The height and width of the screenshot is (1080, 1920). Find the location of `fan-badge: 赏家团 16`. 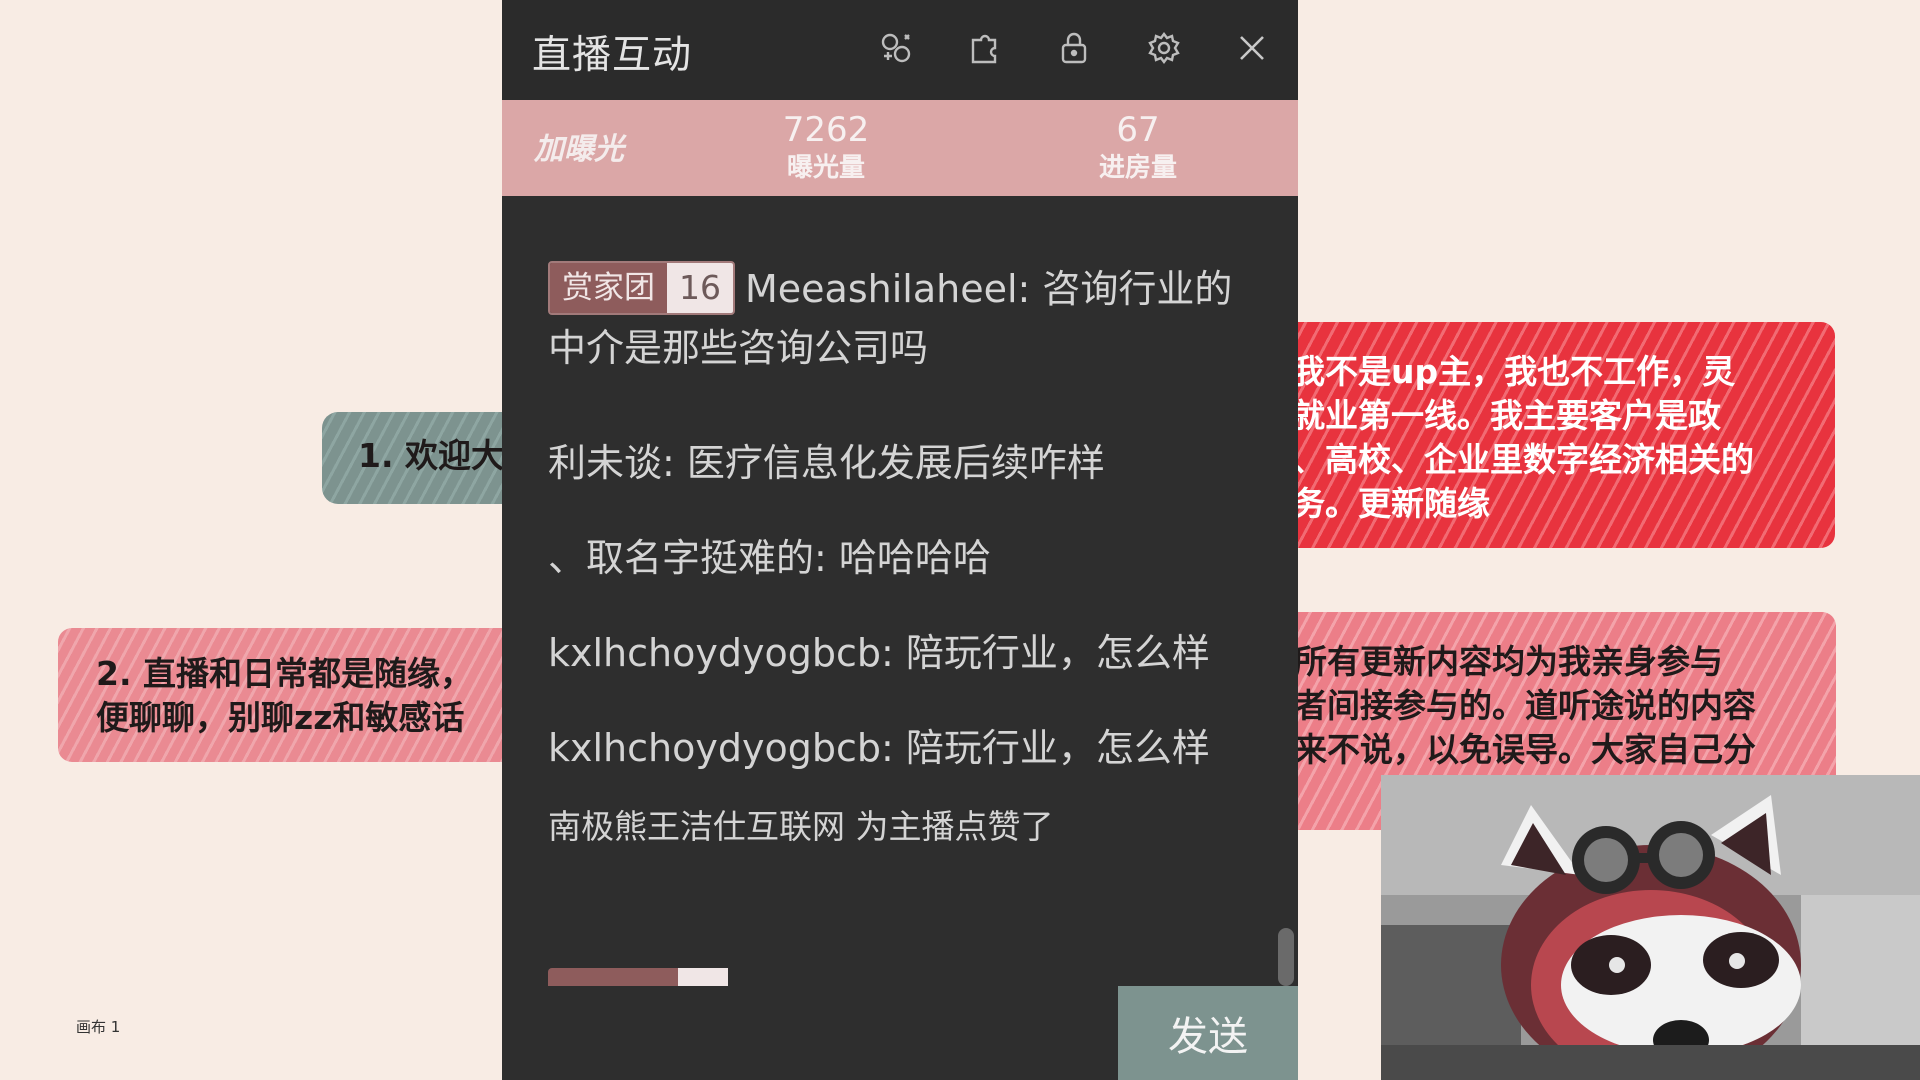

fan-badge: 赏家团 16 is located at coordinates (641, 287).